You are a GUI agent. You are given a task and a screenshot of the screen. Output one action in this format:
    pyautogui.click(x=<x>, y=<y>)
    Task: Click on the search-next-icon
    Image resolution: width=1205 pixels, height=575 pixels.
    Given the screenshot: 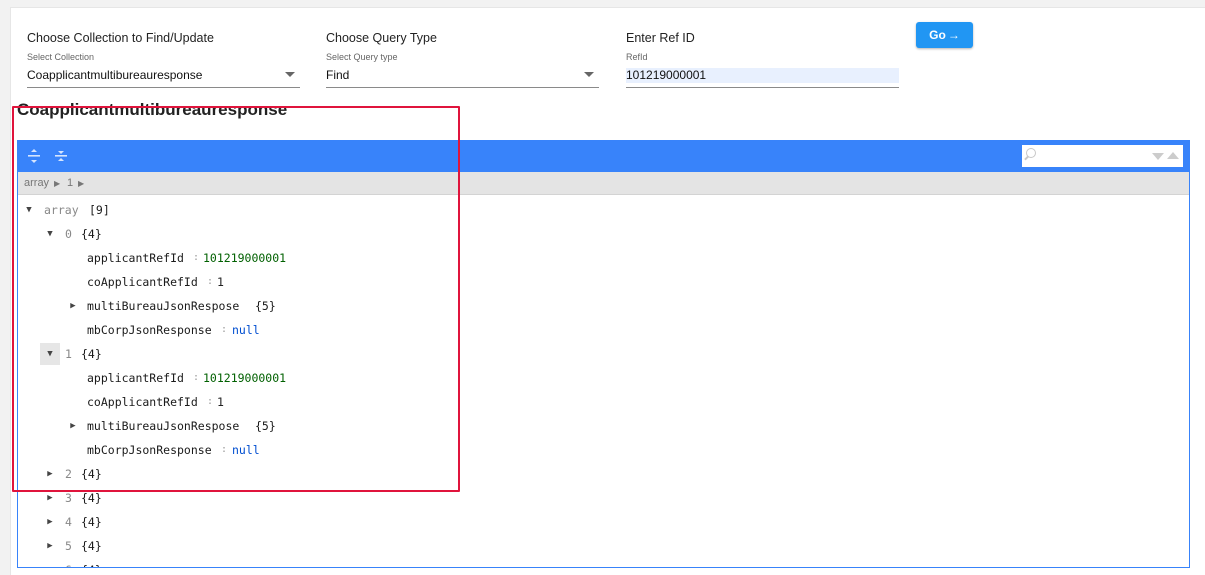 What is the action you would take?
    pyautogui.click(x=1158, y=156)
    